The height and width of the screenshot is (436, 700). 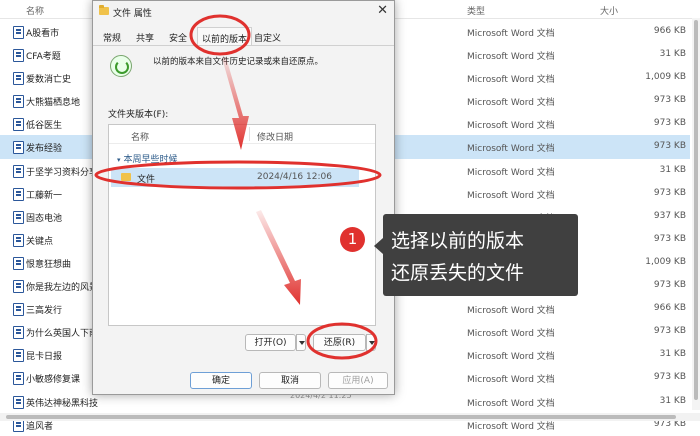 I want to click on version-entry-name: 文件, so click(x=146, y=180).